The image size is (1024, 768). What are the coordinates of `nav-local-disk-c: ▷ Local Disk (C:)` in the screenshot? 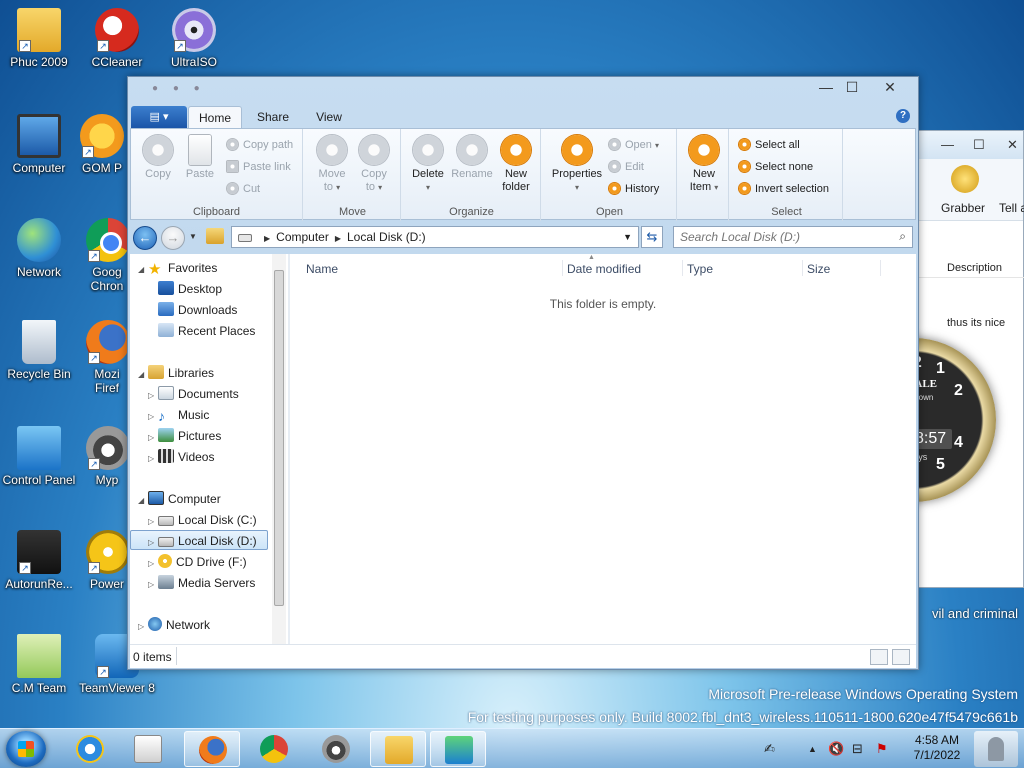 It's located at (202, 520).